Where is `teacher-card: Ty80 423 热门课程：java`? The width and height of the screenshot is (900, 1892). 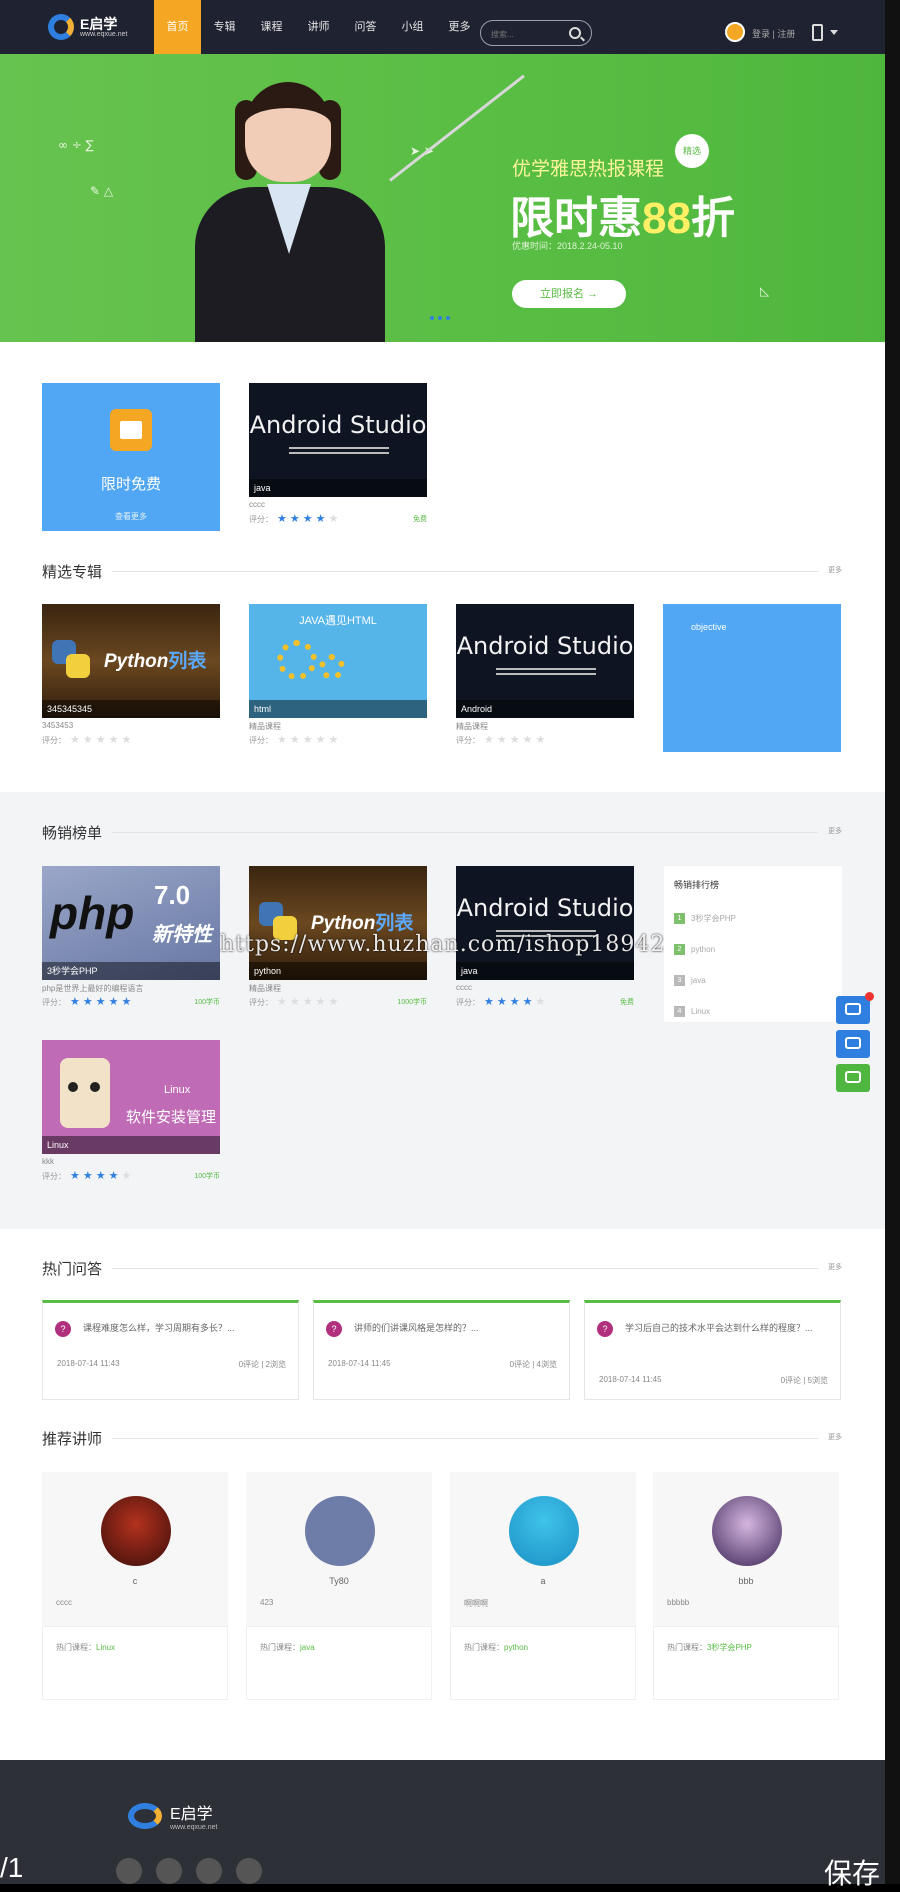 teacher-card: Ty80 423 热门课程：java is located at coordinates (339, 1586).